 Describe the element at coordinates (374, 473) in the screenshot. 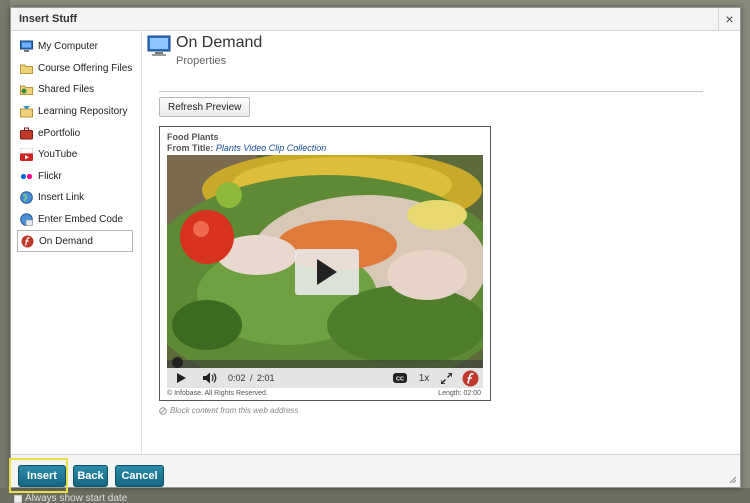

I see `dialog-footer: Insert Back Cancel` at that location.